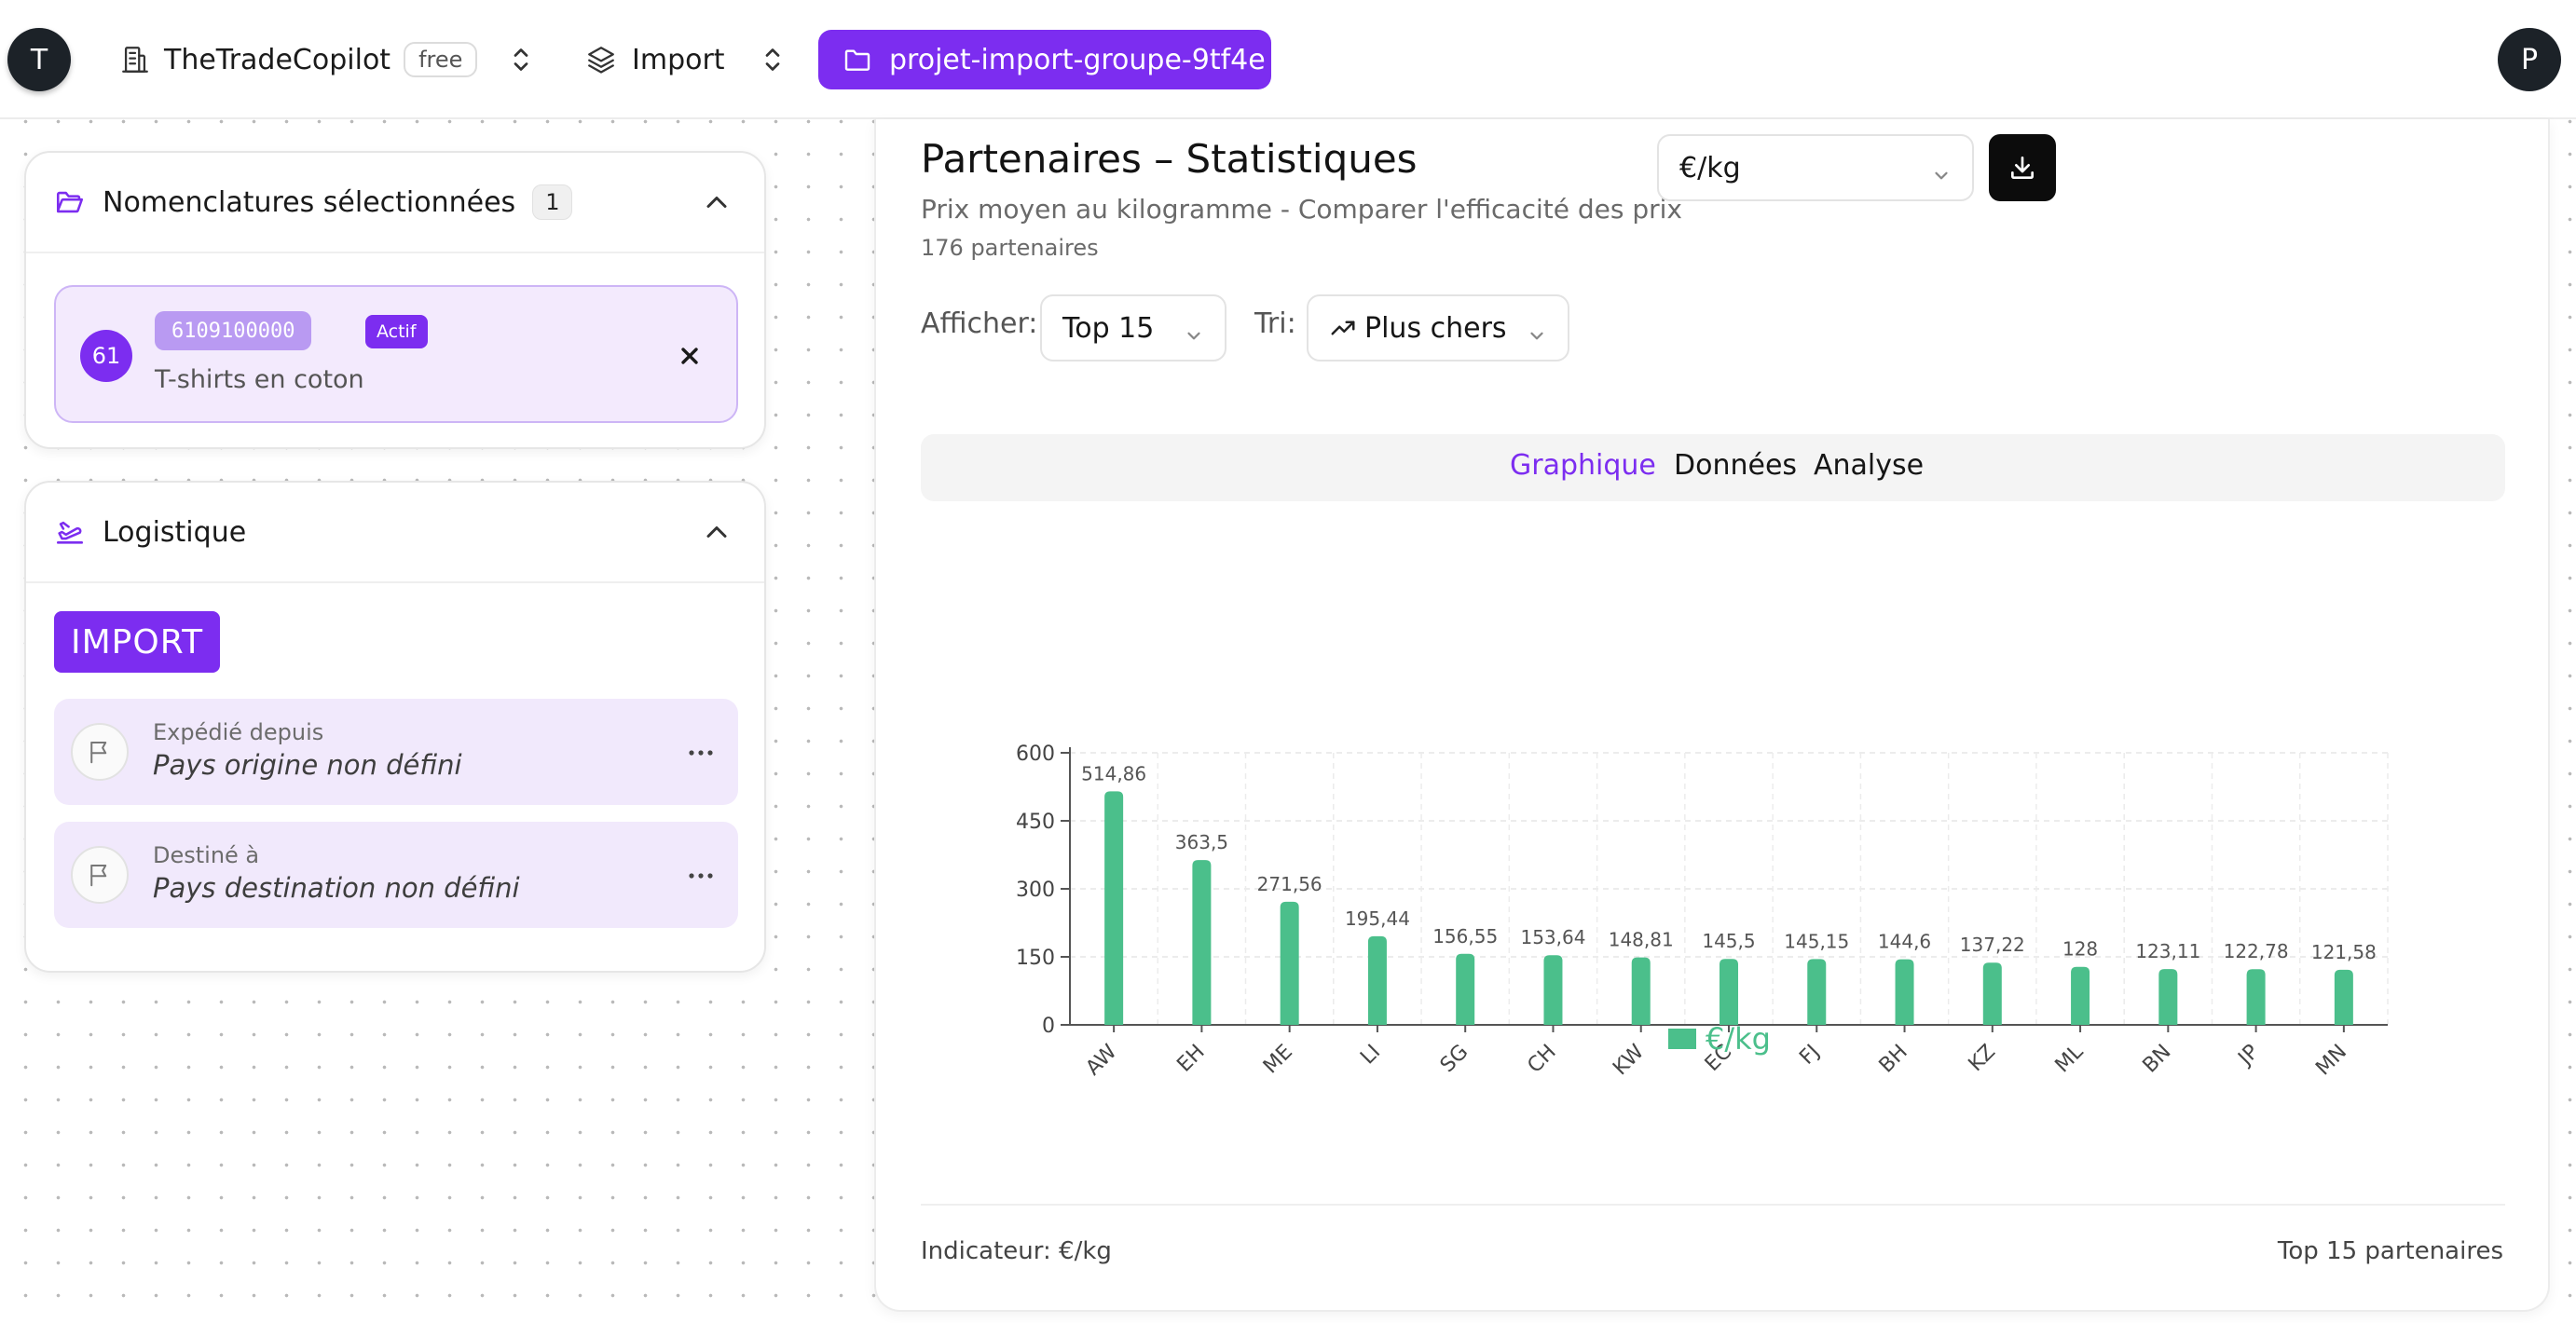 The width and height of the screenshot is (2576, 1323). Describe the element at coordinates (1465, 989) in the screenshot. I see `bar-sg` at that location.